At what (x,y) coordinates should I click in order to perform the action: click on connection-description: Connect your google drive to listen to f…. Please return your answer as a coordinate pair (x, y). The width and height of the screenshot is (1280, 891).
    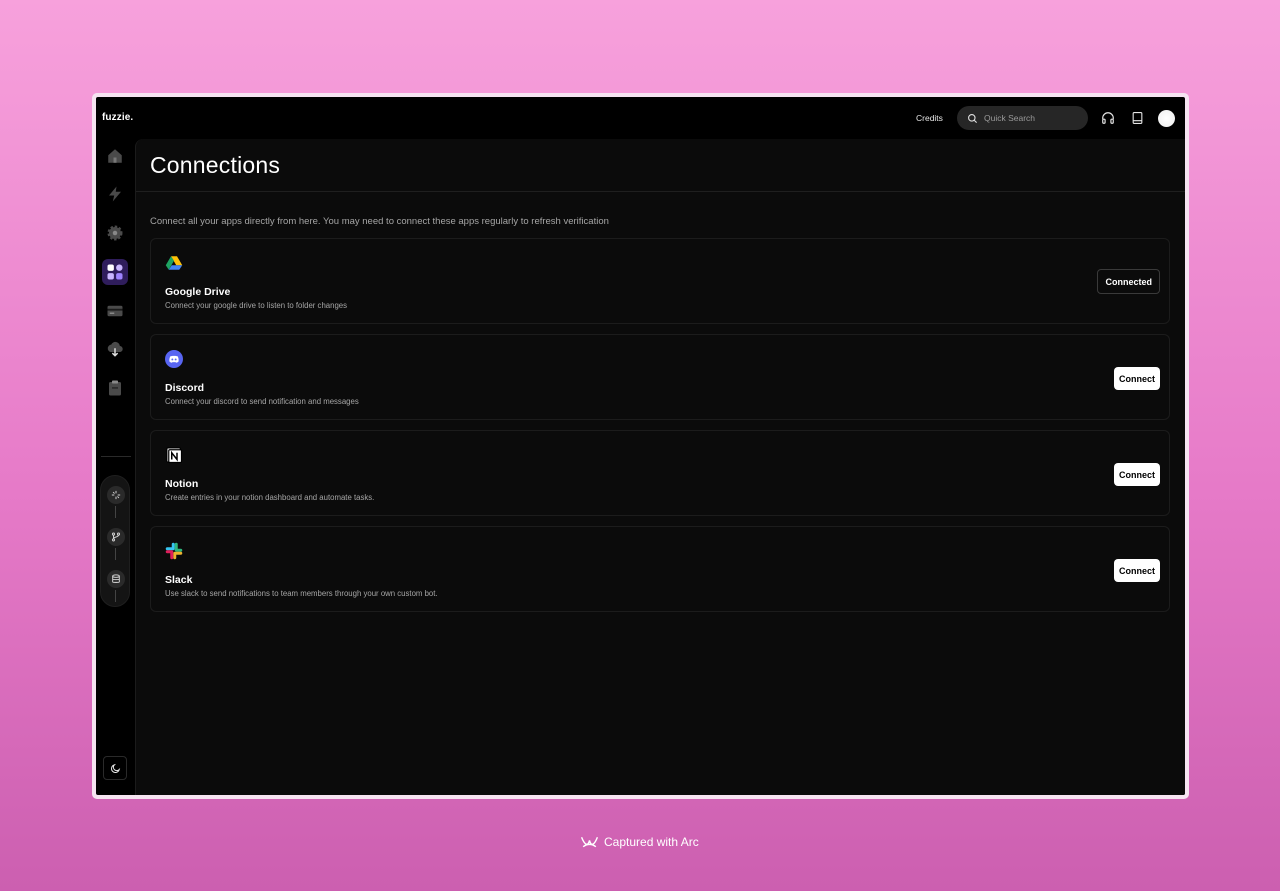
    Looking at the image, I should click on (256, 305).